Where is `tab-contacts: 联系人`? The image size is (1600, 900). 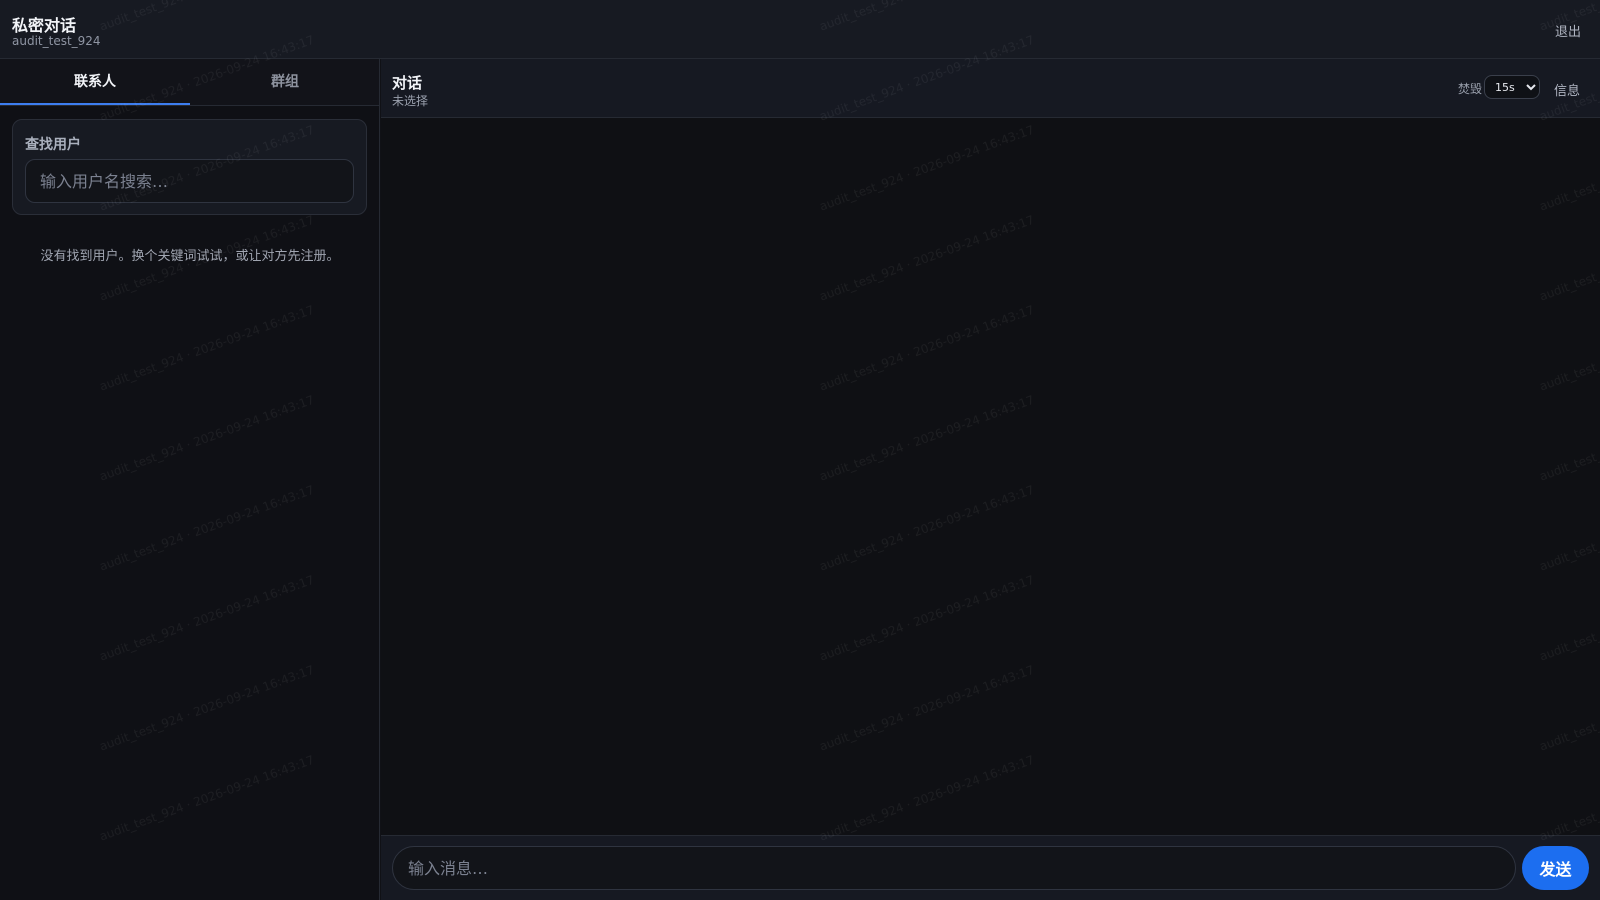 tab-contacts: 联系人 is located at coordinates (95, 82).